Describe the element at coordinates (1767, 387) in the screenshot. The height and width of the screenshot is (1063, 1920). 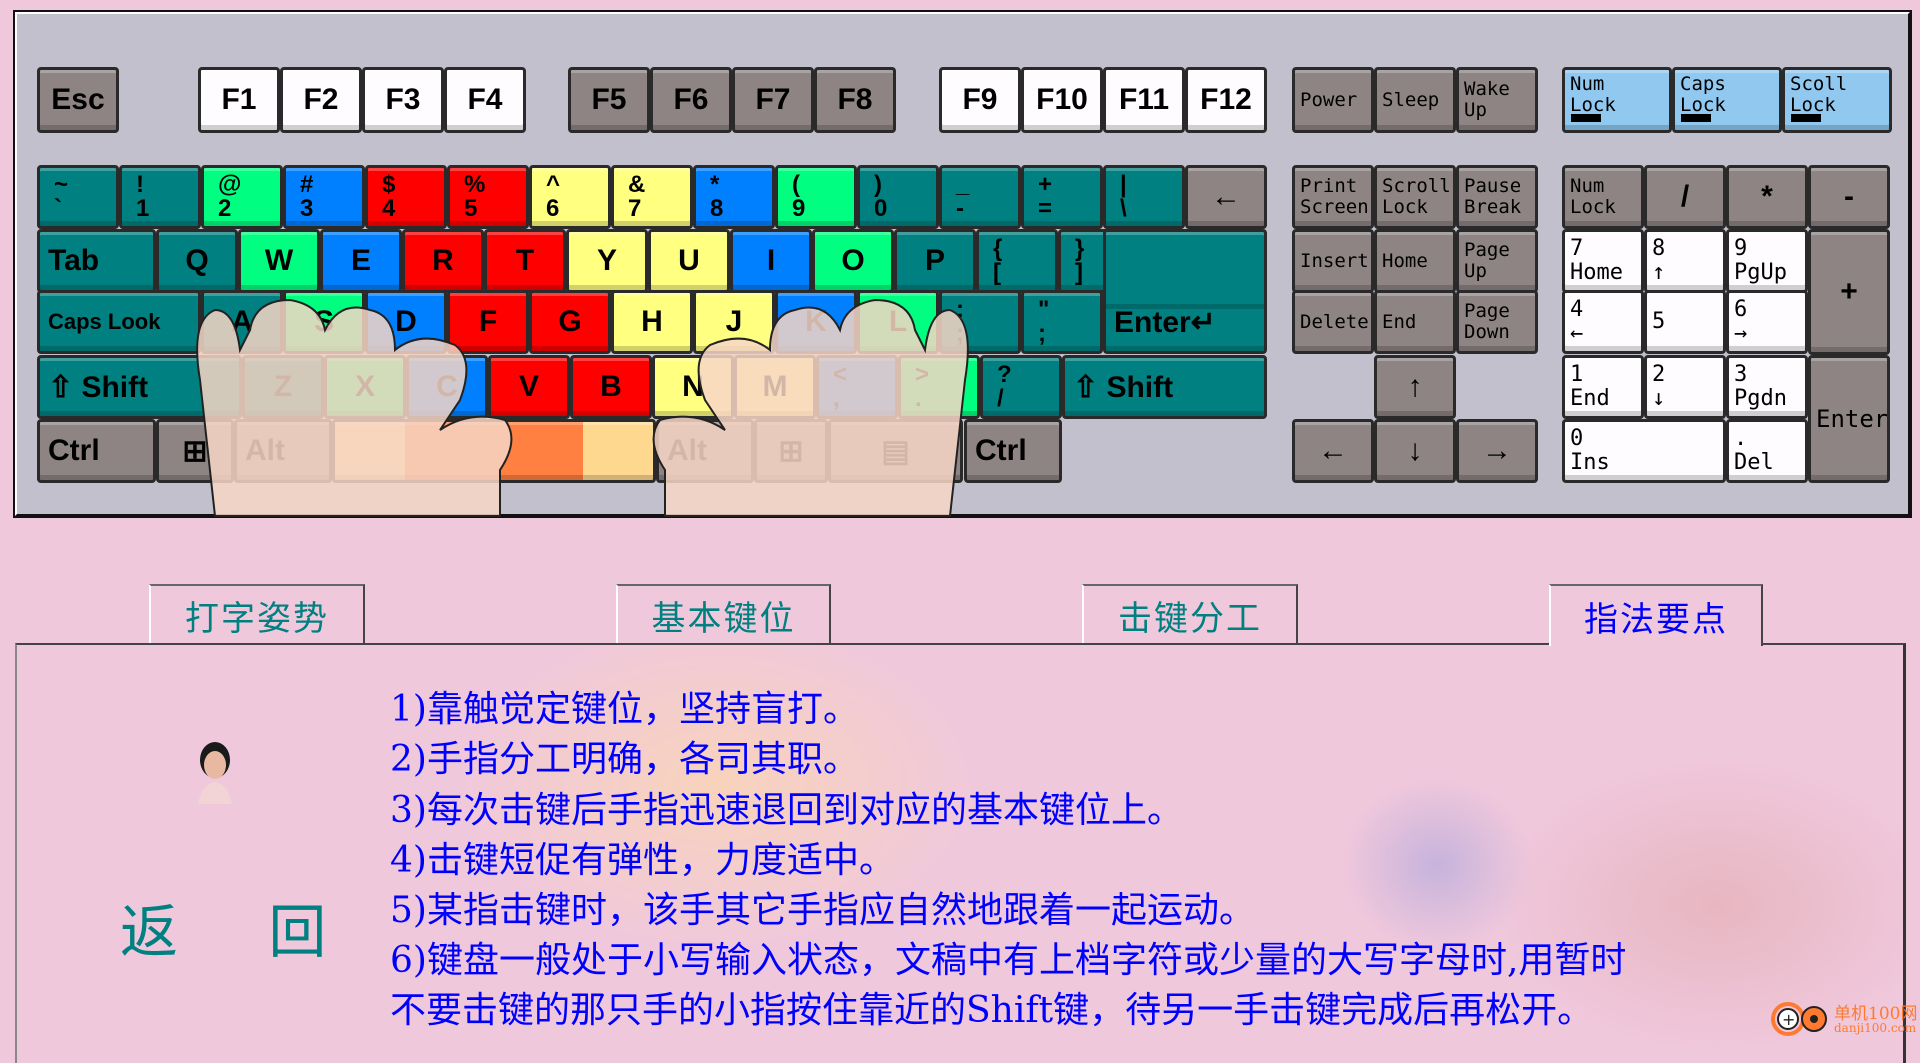
I see `key-3-pgdn: 3 Pgdn` at that location.